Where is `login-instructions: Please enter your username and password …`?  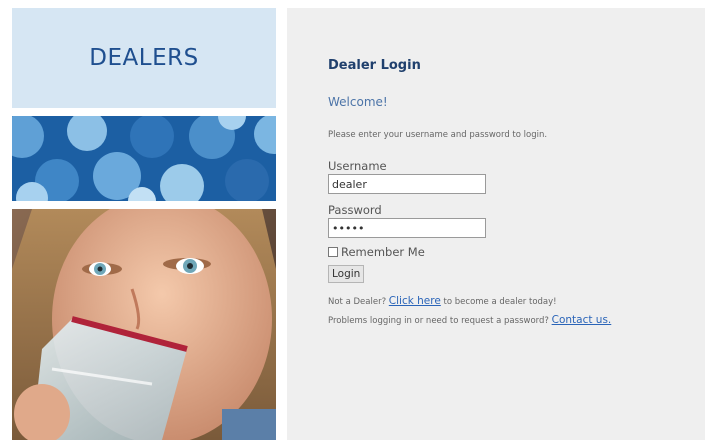 login-instructions: Please enter your username and password … is located at coordinates (438, 135).